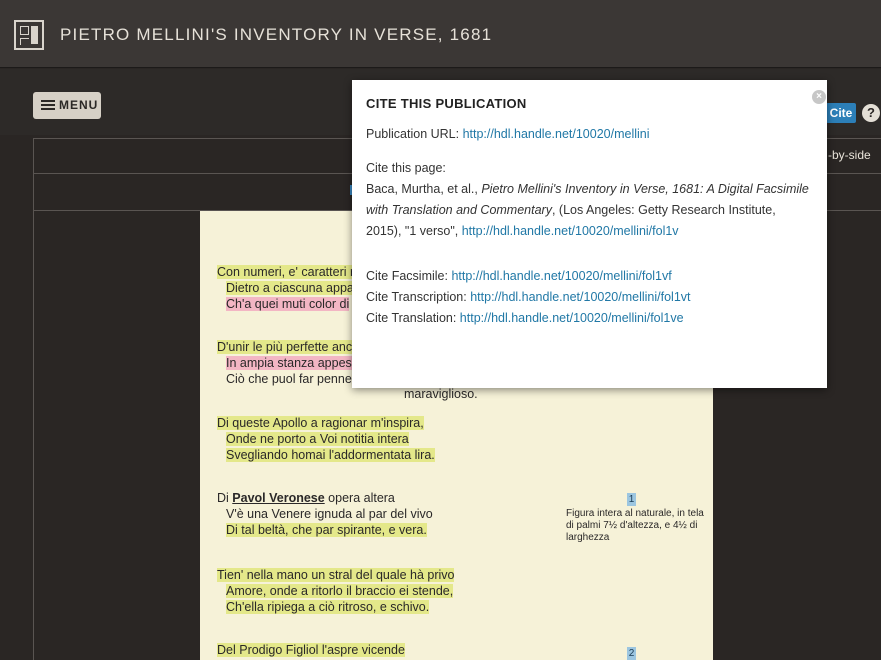 This screenshot has width=881, height=660. Describe the element at coordinates (278, 498) in the screenshot. I see `artist-link: Pavol Veronese` at that location.